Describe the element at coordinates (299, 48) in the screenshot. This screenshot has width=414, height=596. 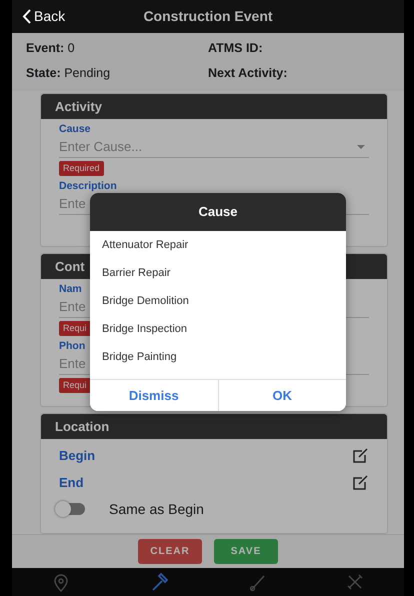
I see `info-field: ATMS ID:` at that location.